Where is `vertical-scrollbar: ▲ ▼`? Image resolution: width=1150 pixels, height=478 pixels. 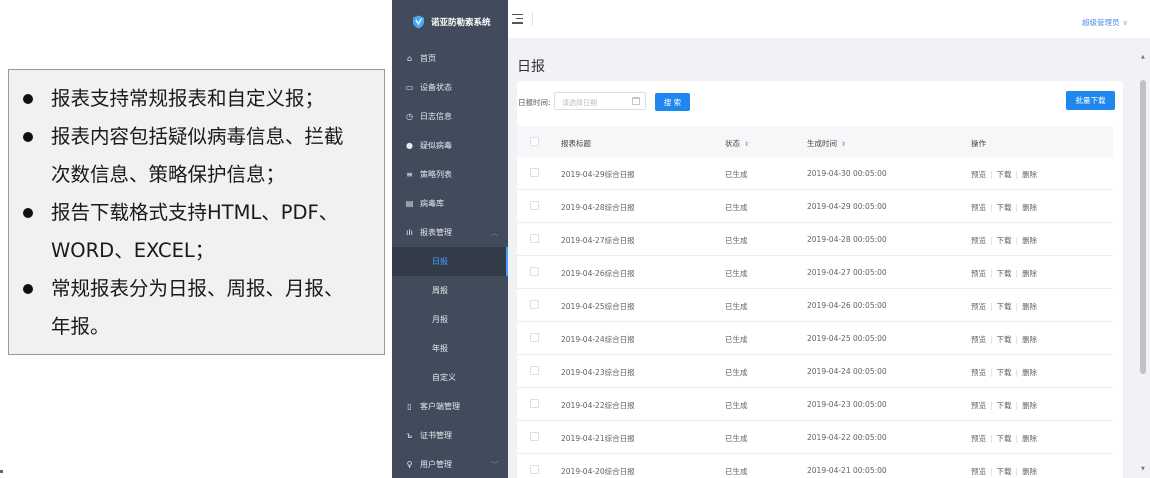 vertical-scrollbar: ▲ ▼ is located at coordinates (1143, 263).